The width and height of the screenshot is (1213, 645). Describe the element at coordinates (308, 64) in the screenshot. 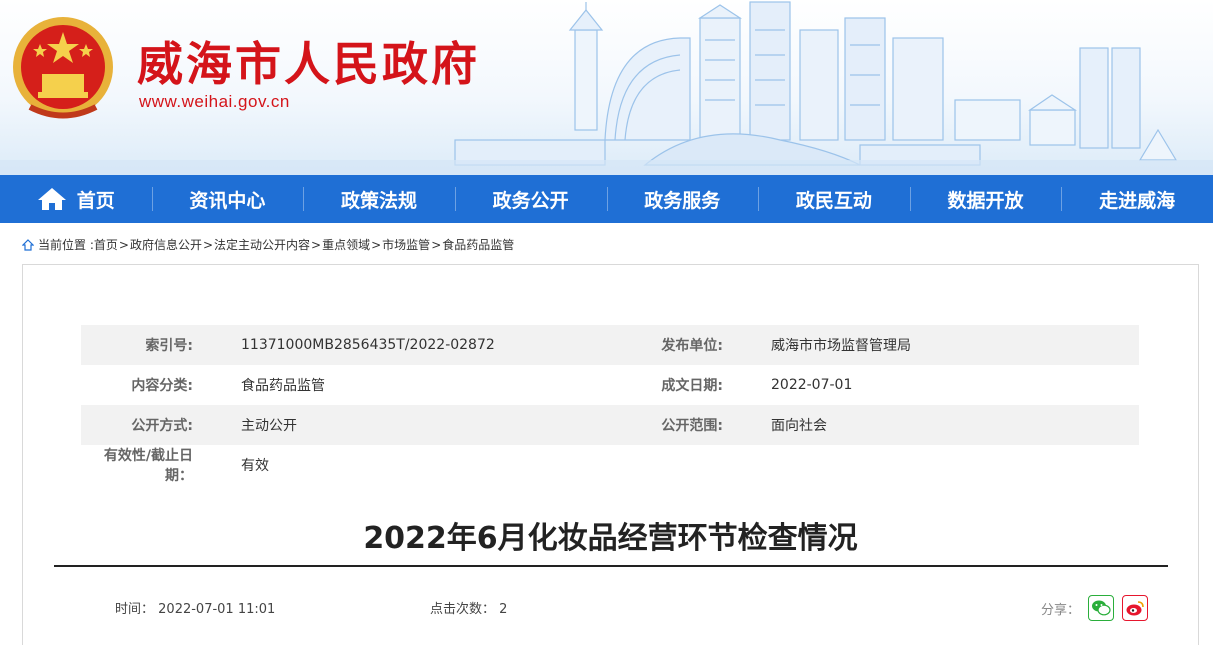

I see `site-title: 威海市人民政府` at that location.